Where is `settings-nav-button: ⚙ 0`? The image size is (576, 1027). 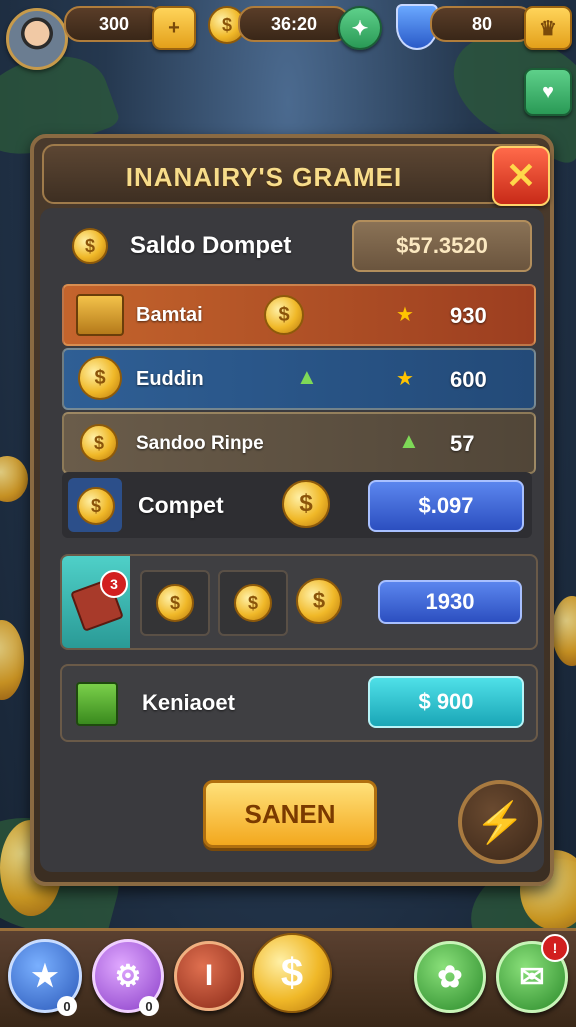 settings-nav-button: ⚙ 0 is located at coordinates (128, 977).